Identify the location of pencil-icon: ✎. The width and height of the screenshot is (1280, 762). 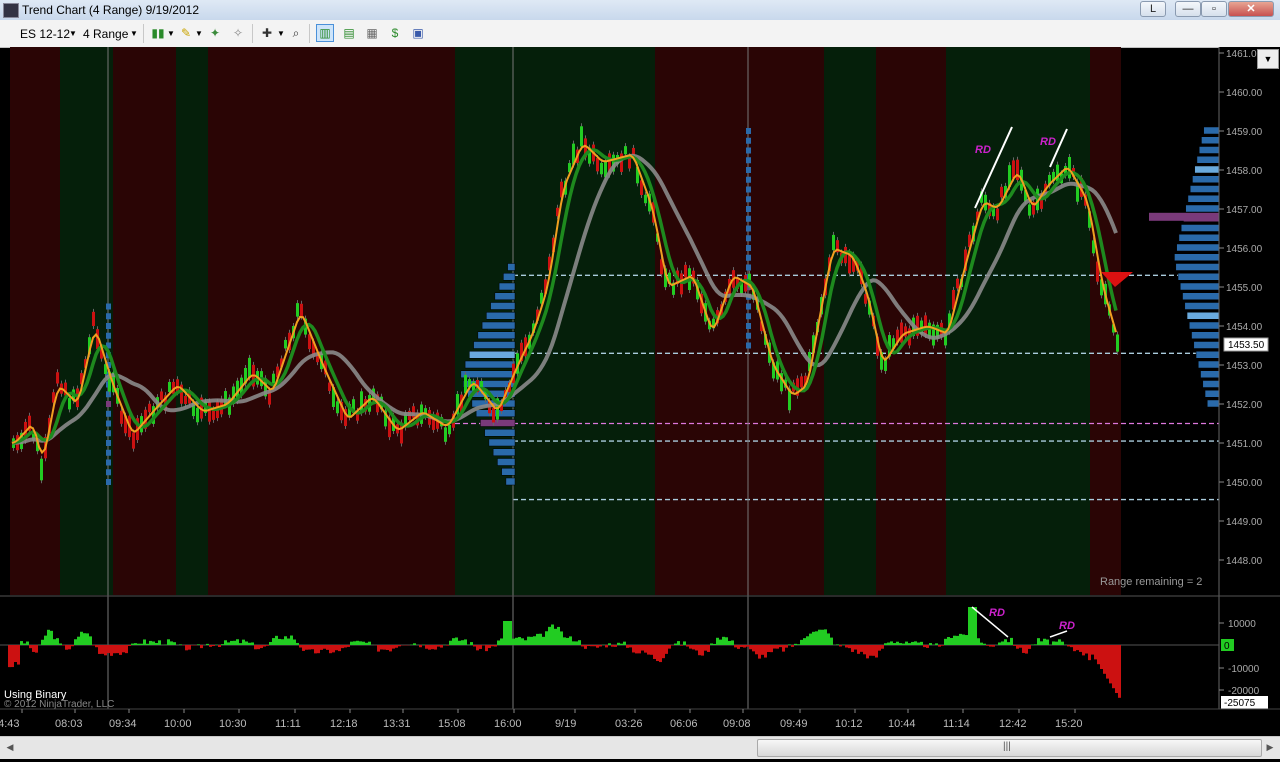
(186, 33).